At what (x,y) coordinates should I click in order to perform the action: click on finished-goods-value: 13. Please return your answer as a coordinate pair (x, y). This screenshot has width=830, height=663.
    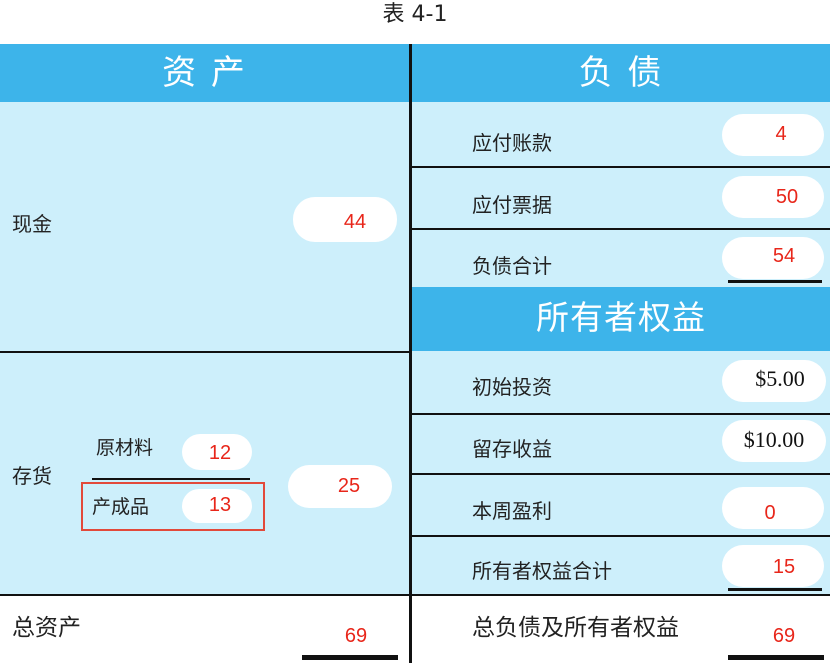
    Looking at the image, I should click on (220, 505).